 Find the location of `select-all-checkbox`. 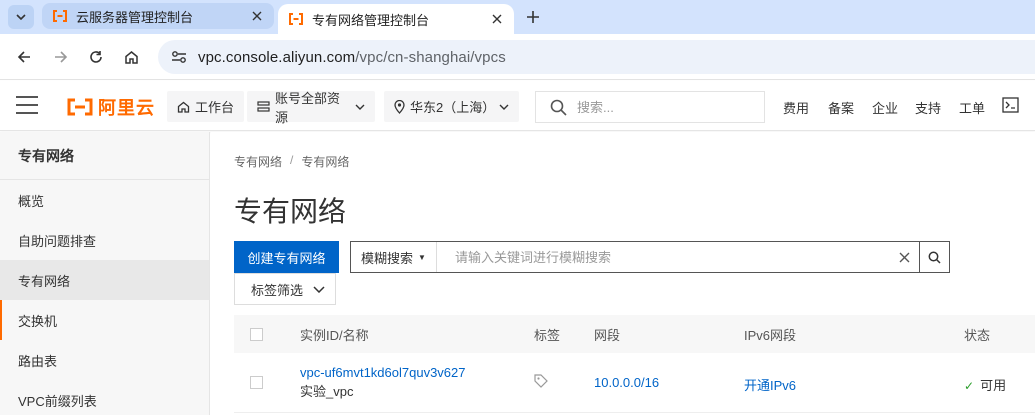

select-all-checkbox is located at coordinates (256, 334).